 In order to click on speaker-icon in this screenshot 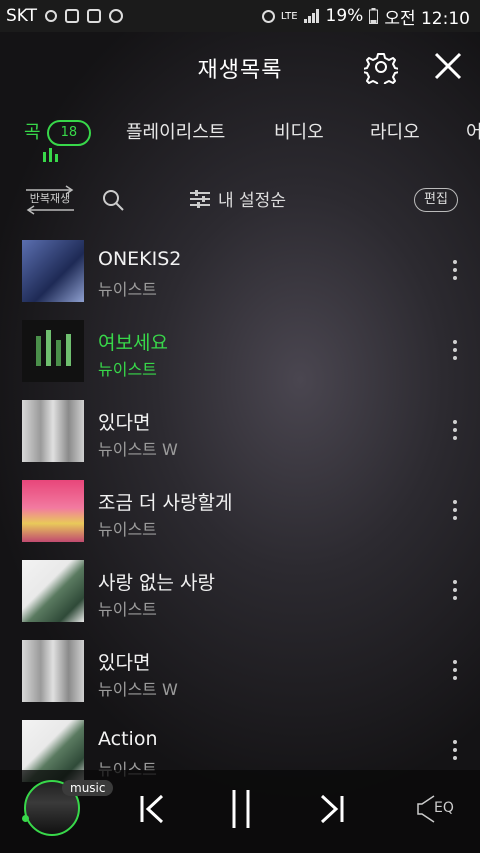, I will do `click(426, 809)`.